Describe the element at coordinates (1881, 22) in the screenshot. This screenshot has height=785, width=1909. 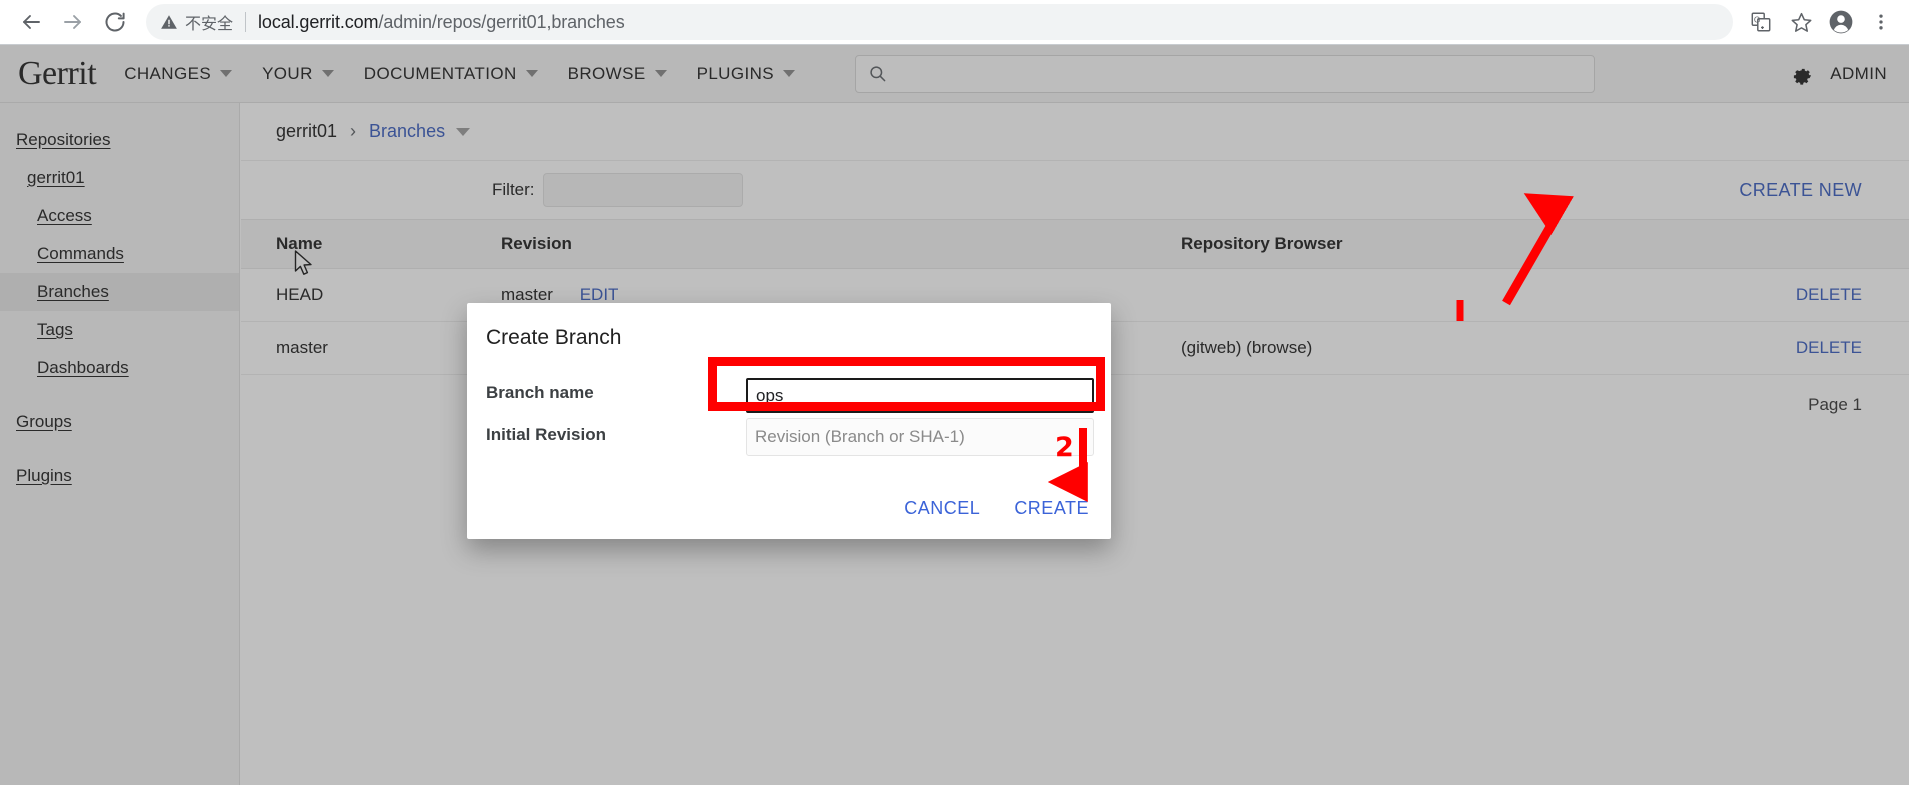
I see `three-dot-menu-icon` at that location.